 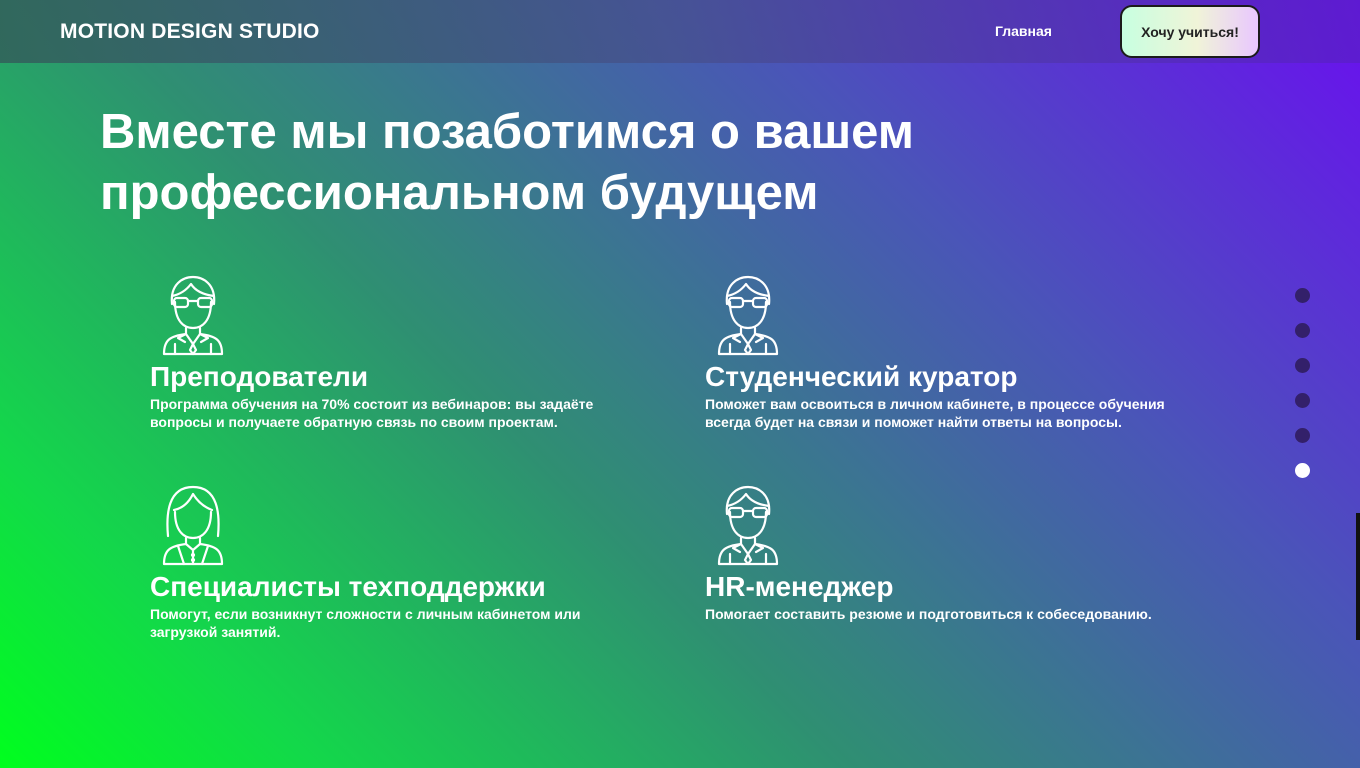 I want to click on teacher-glasses-icon, so click(x=193, y=315).